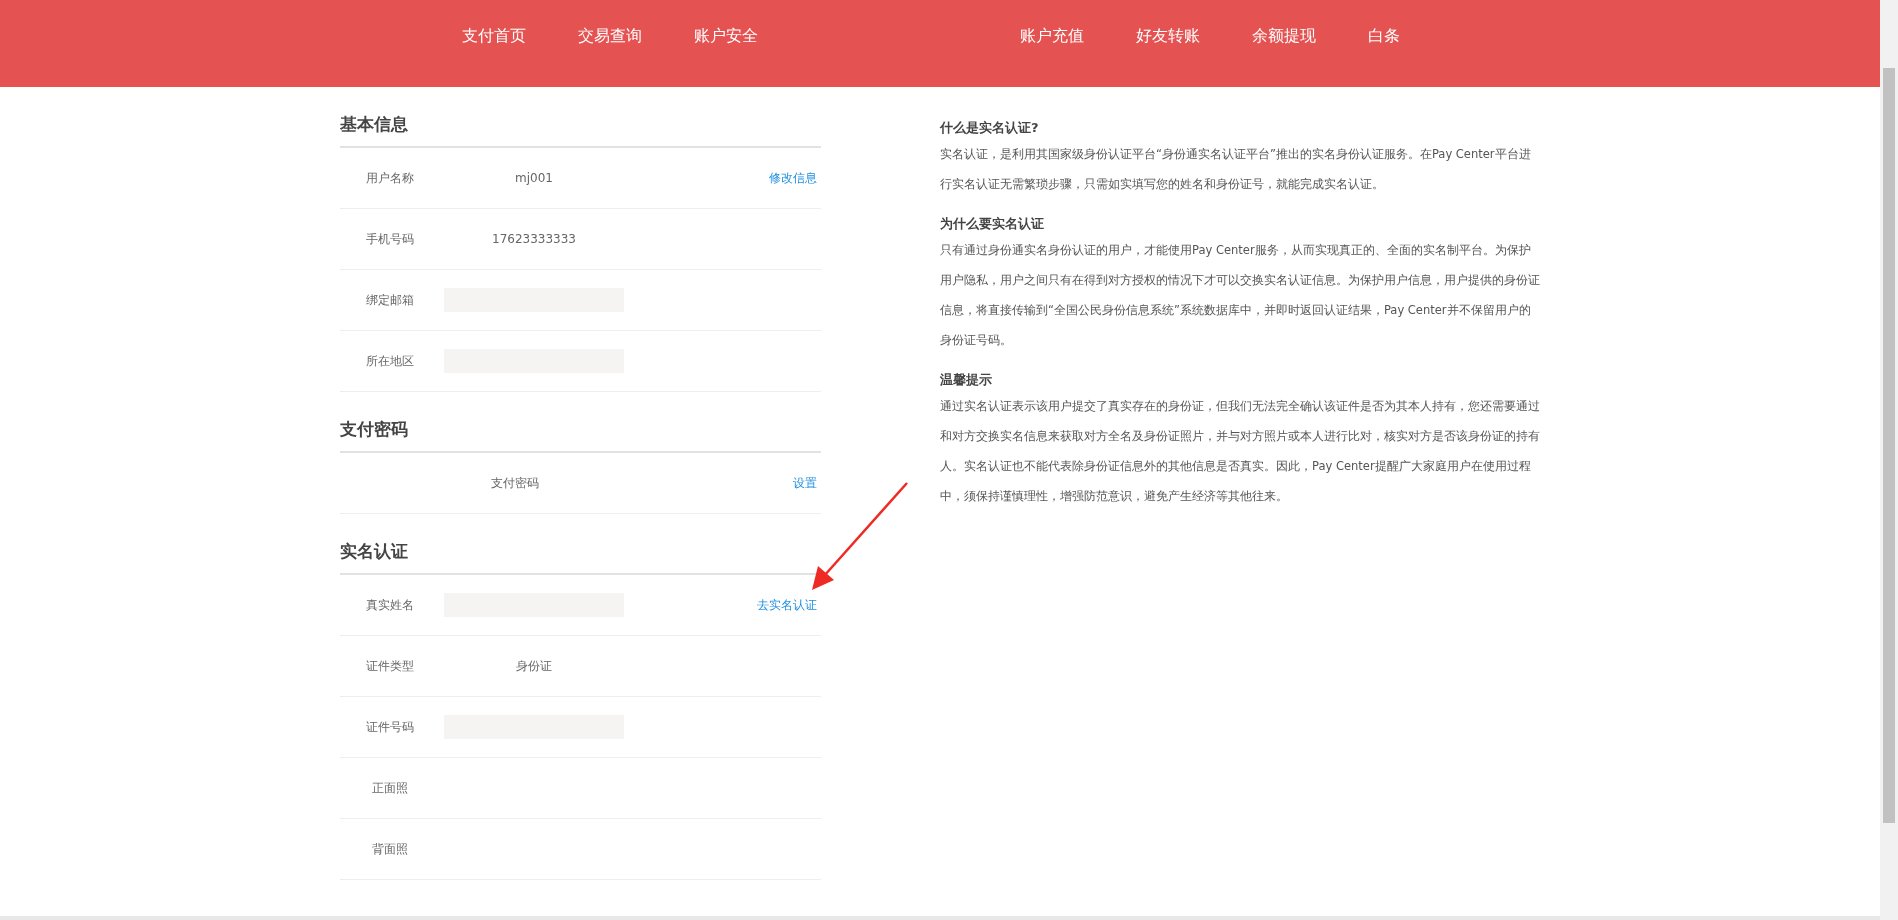 This screenshot has width=1898, height=920. What do you see at coordinates (390, 178) in the screenshot?
I see `field-label: 用户名称` at bounding box center [390, 178].